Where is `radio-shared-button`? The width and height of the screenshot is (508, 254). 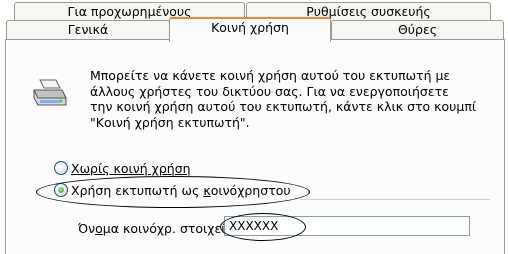
radio-shared-button is located at coordinates (61, 190).